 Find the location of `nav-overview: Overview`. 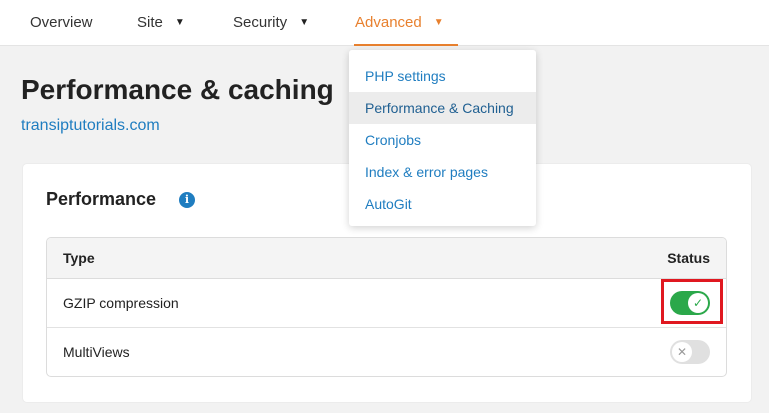

nav-overview: Overview is located at coordinates (61, 23).